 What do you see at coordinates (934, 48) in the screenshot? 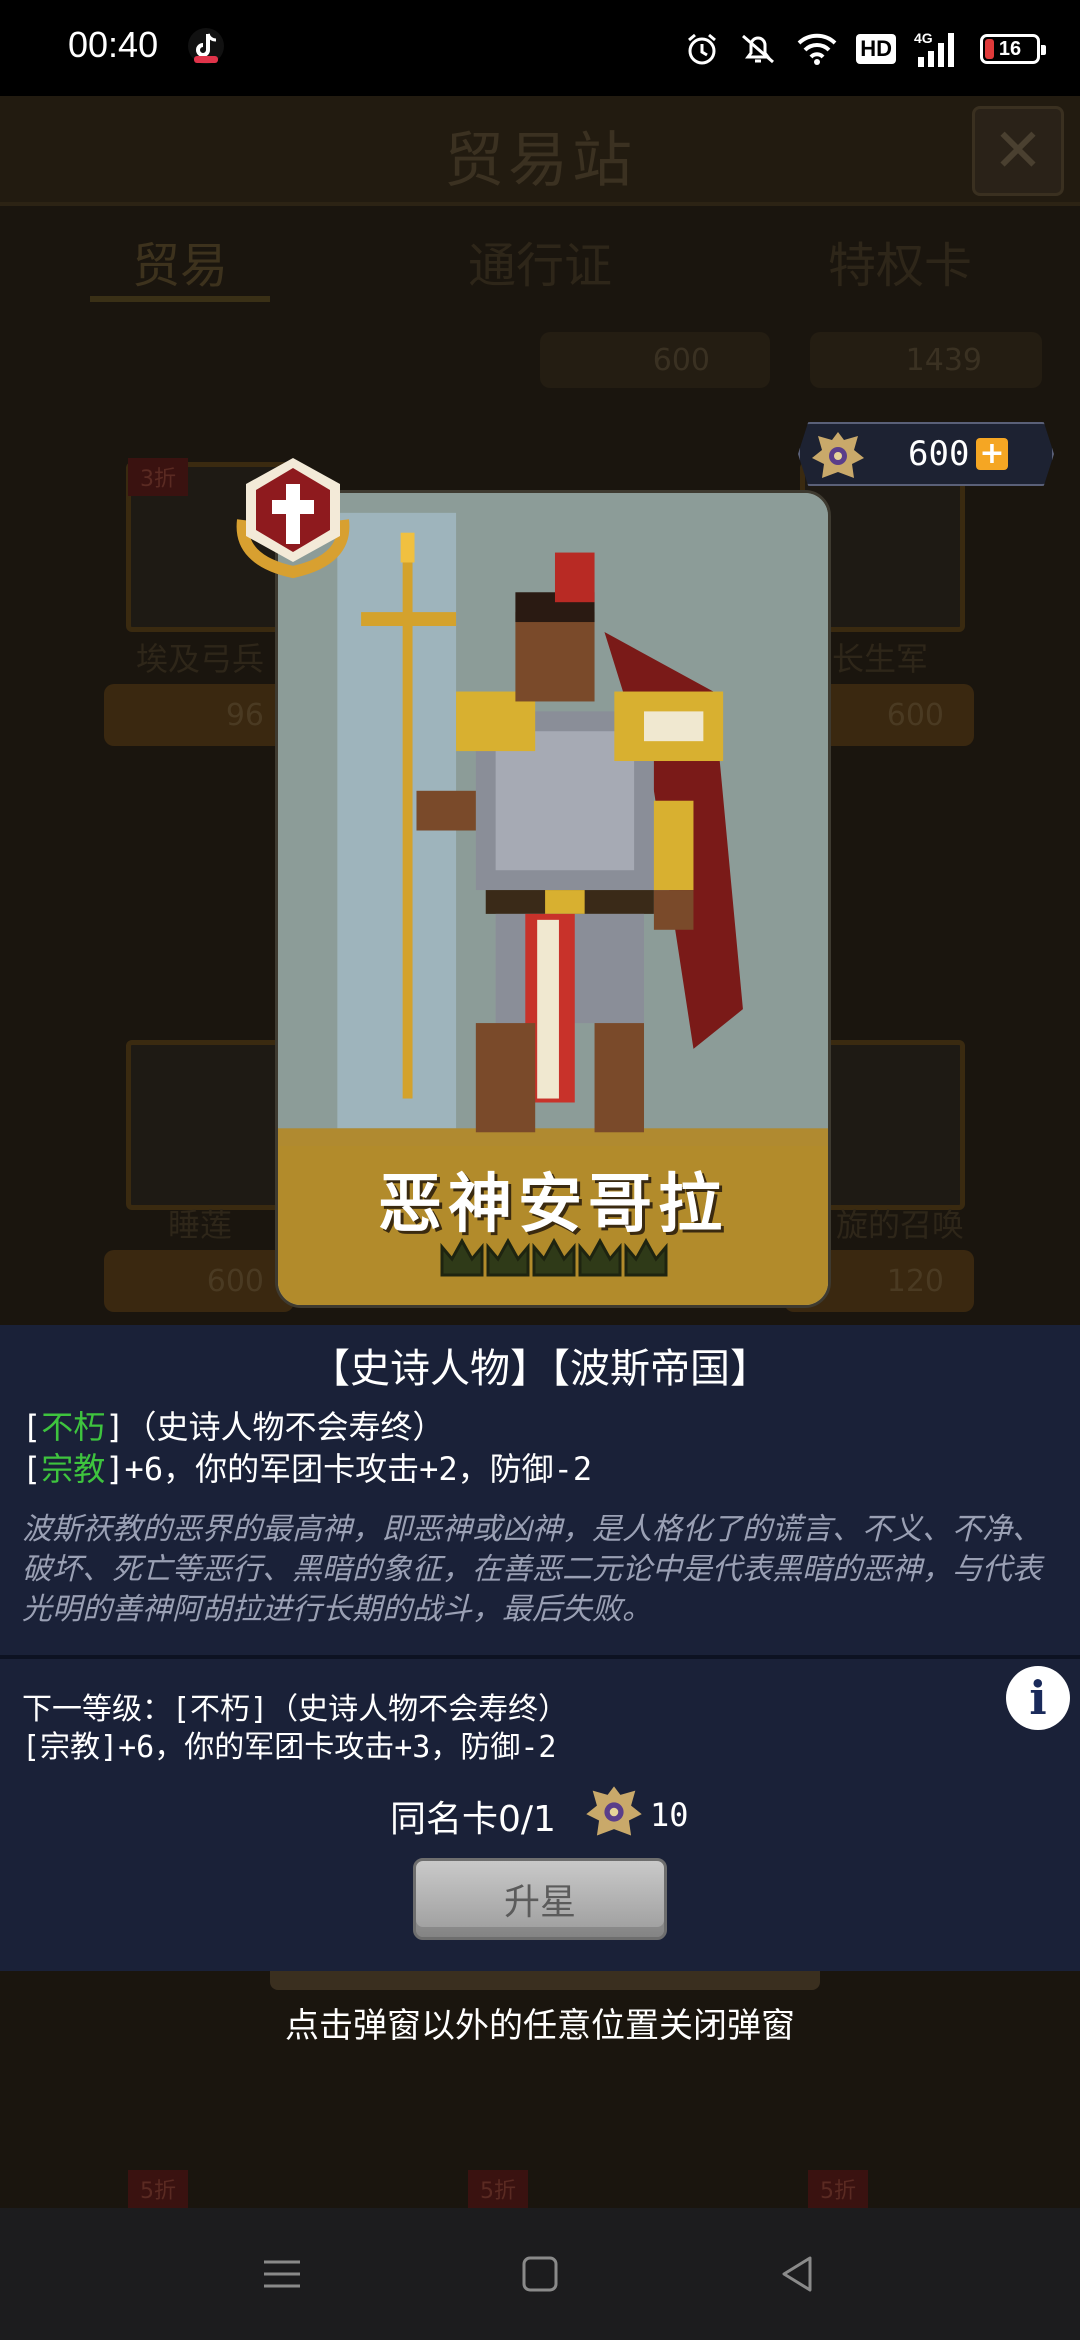
I see `signal-icon: 4G` at bounding box center [934, 48].